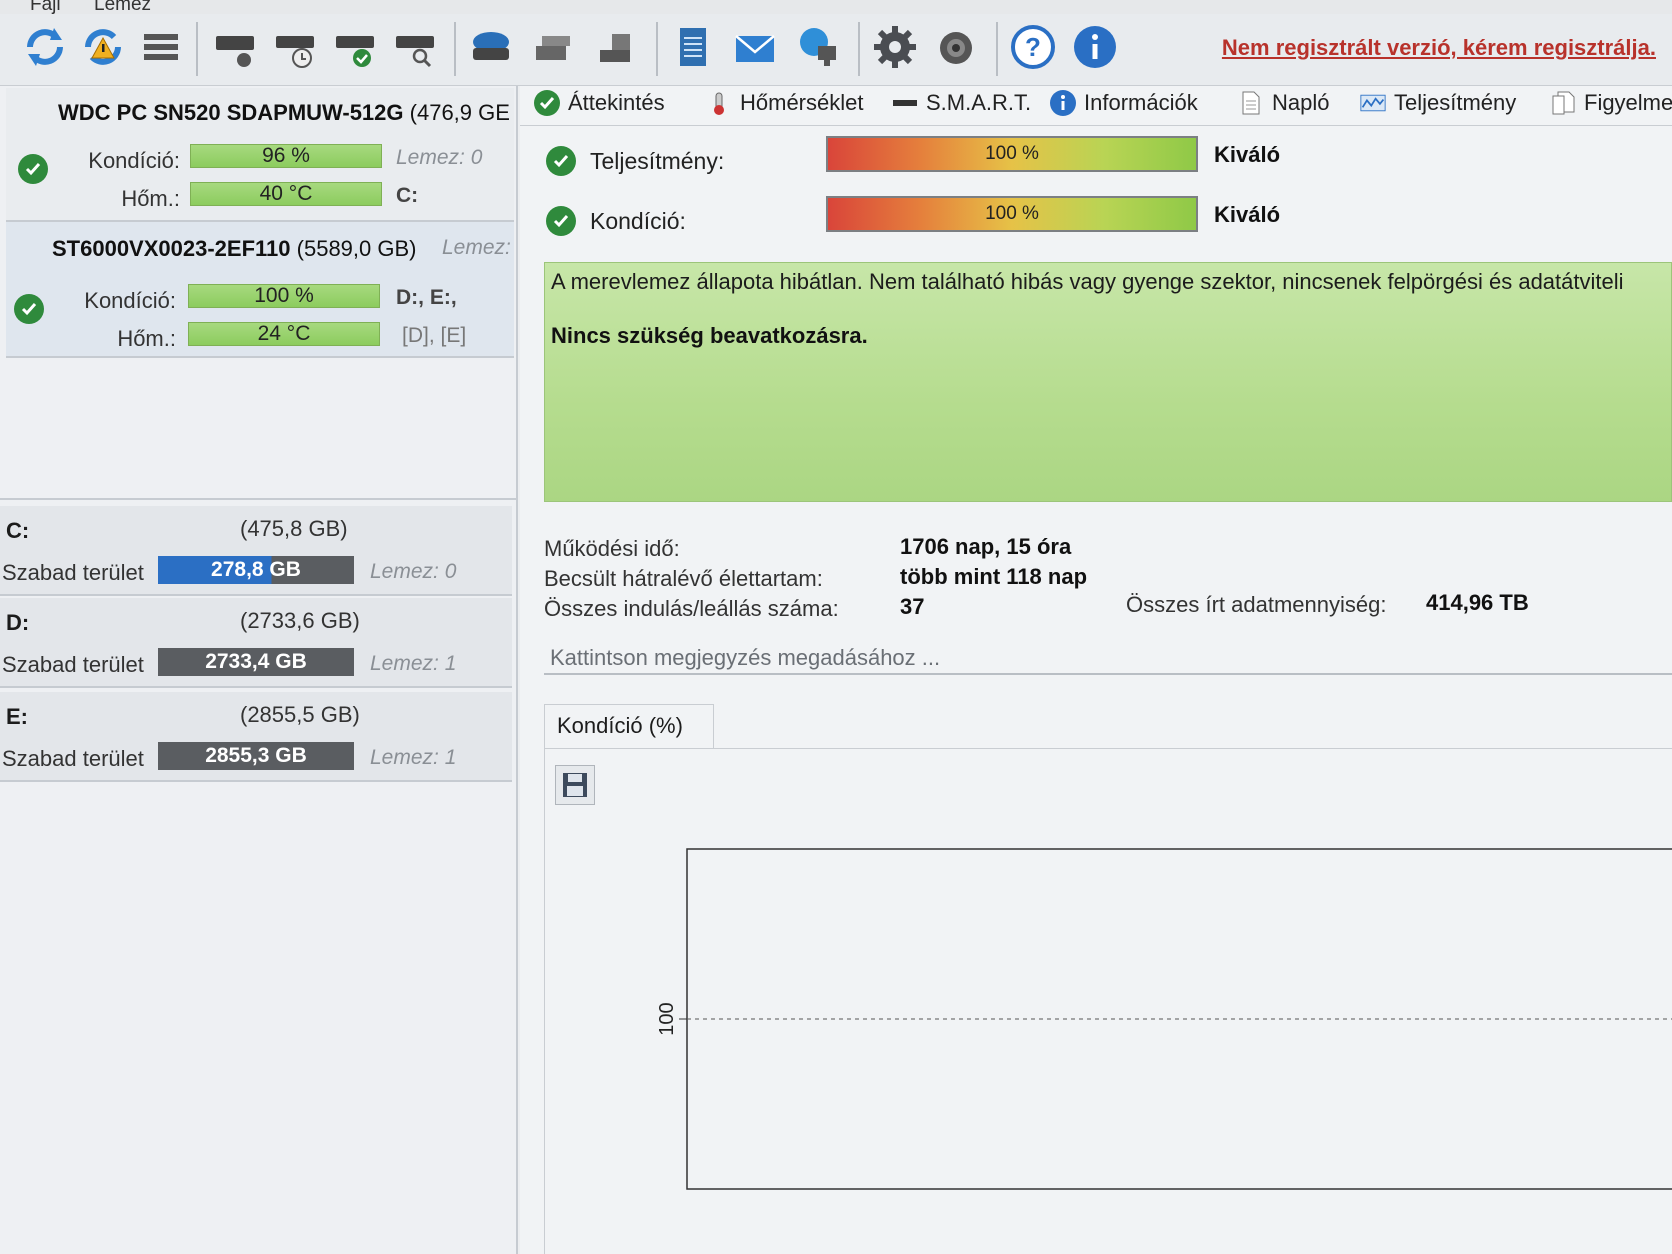 The width and height of the screenshot is (1672, 1254). I want to click on written-label: Összes írt adatmennyiség:, so click(1256, 604).